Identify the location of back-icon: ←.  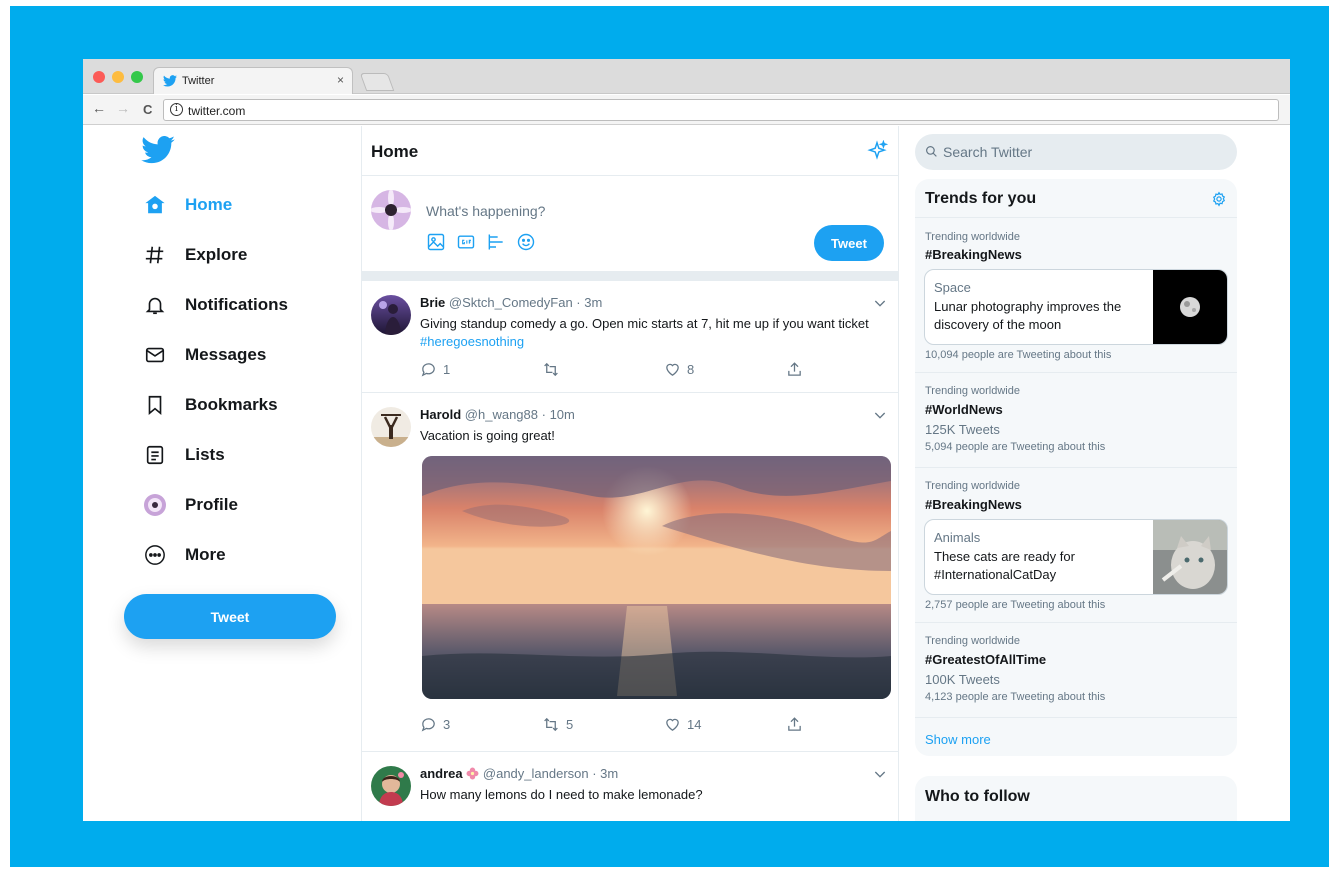
(99, 108).